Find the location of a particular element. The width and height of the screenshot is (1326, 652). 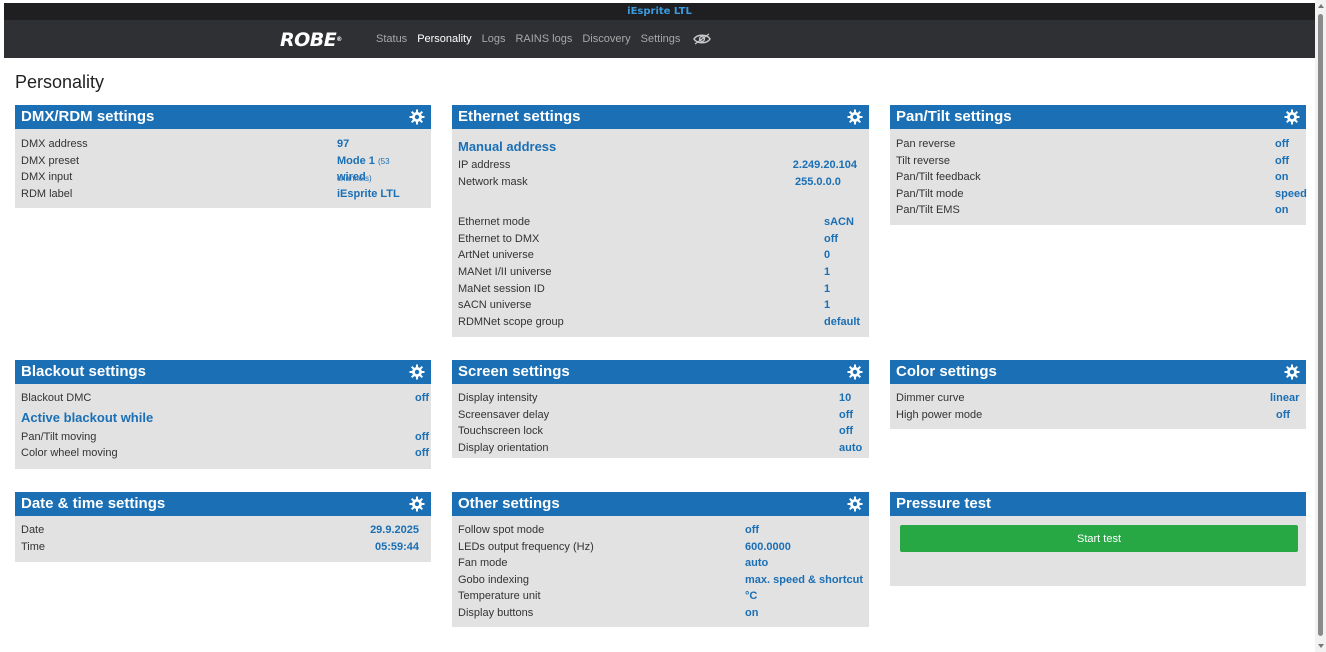

panel-body: Date 29.9.2025 Time 05:59:44 is located at coordinates (223, 538).